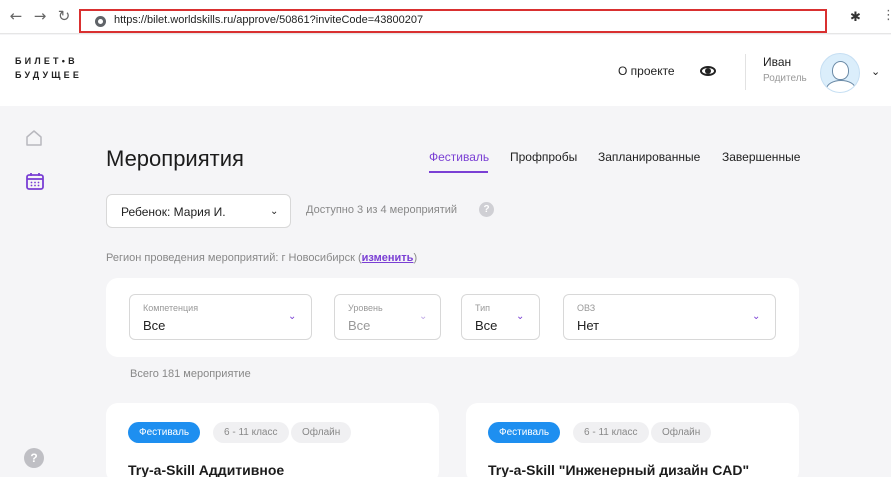 The image size is (891, 477). I want to click on home-icon, so click(34, 138).